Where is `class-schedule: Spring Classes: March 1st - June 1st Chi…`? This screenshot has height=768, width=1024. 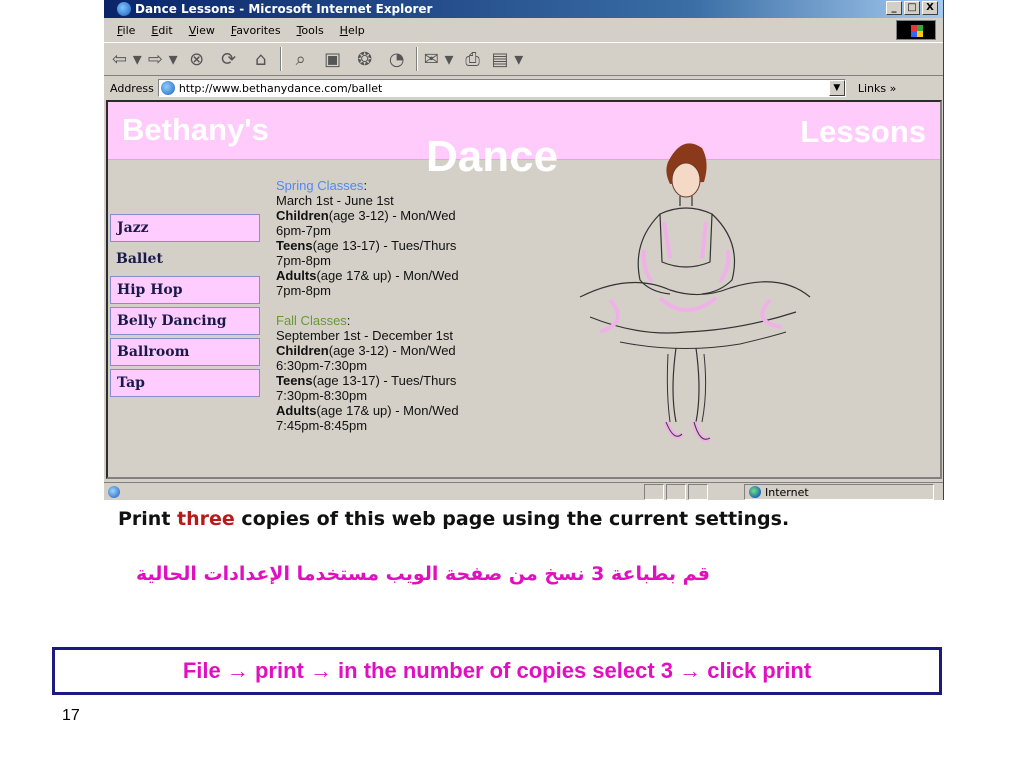
class-schedule: Spring Classes: March 1st - June 1st Chi… is located at coordinates (416, 305).